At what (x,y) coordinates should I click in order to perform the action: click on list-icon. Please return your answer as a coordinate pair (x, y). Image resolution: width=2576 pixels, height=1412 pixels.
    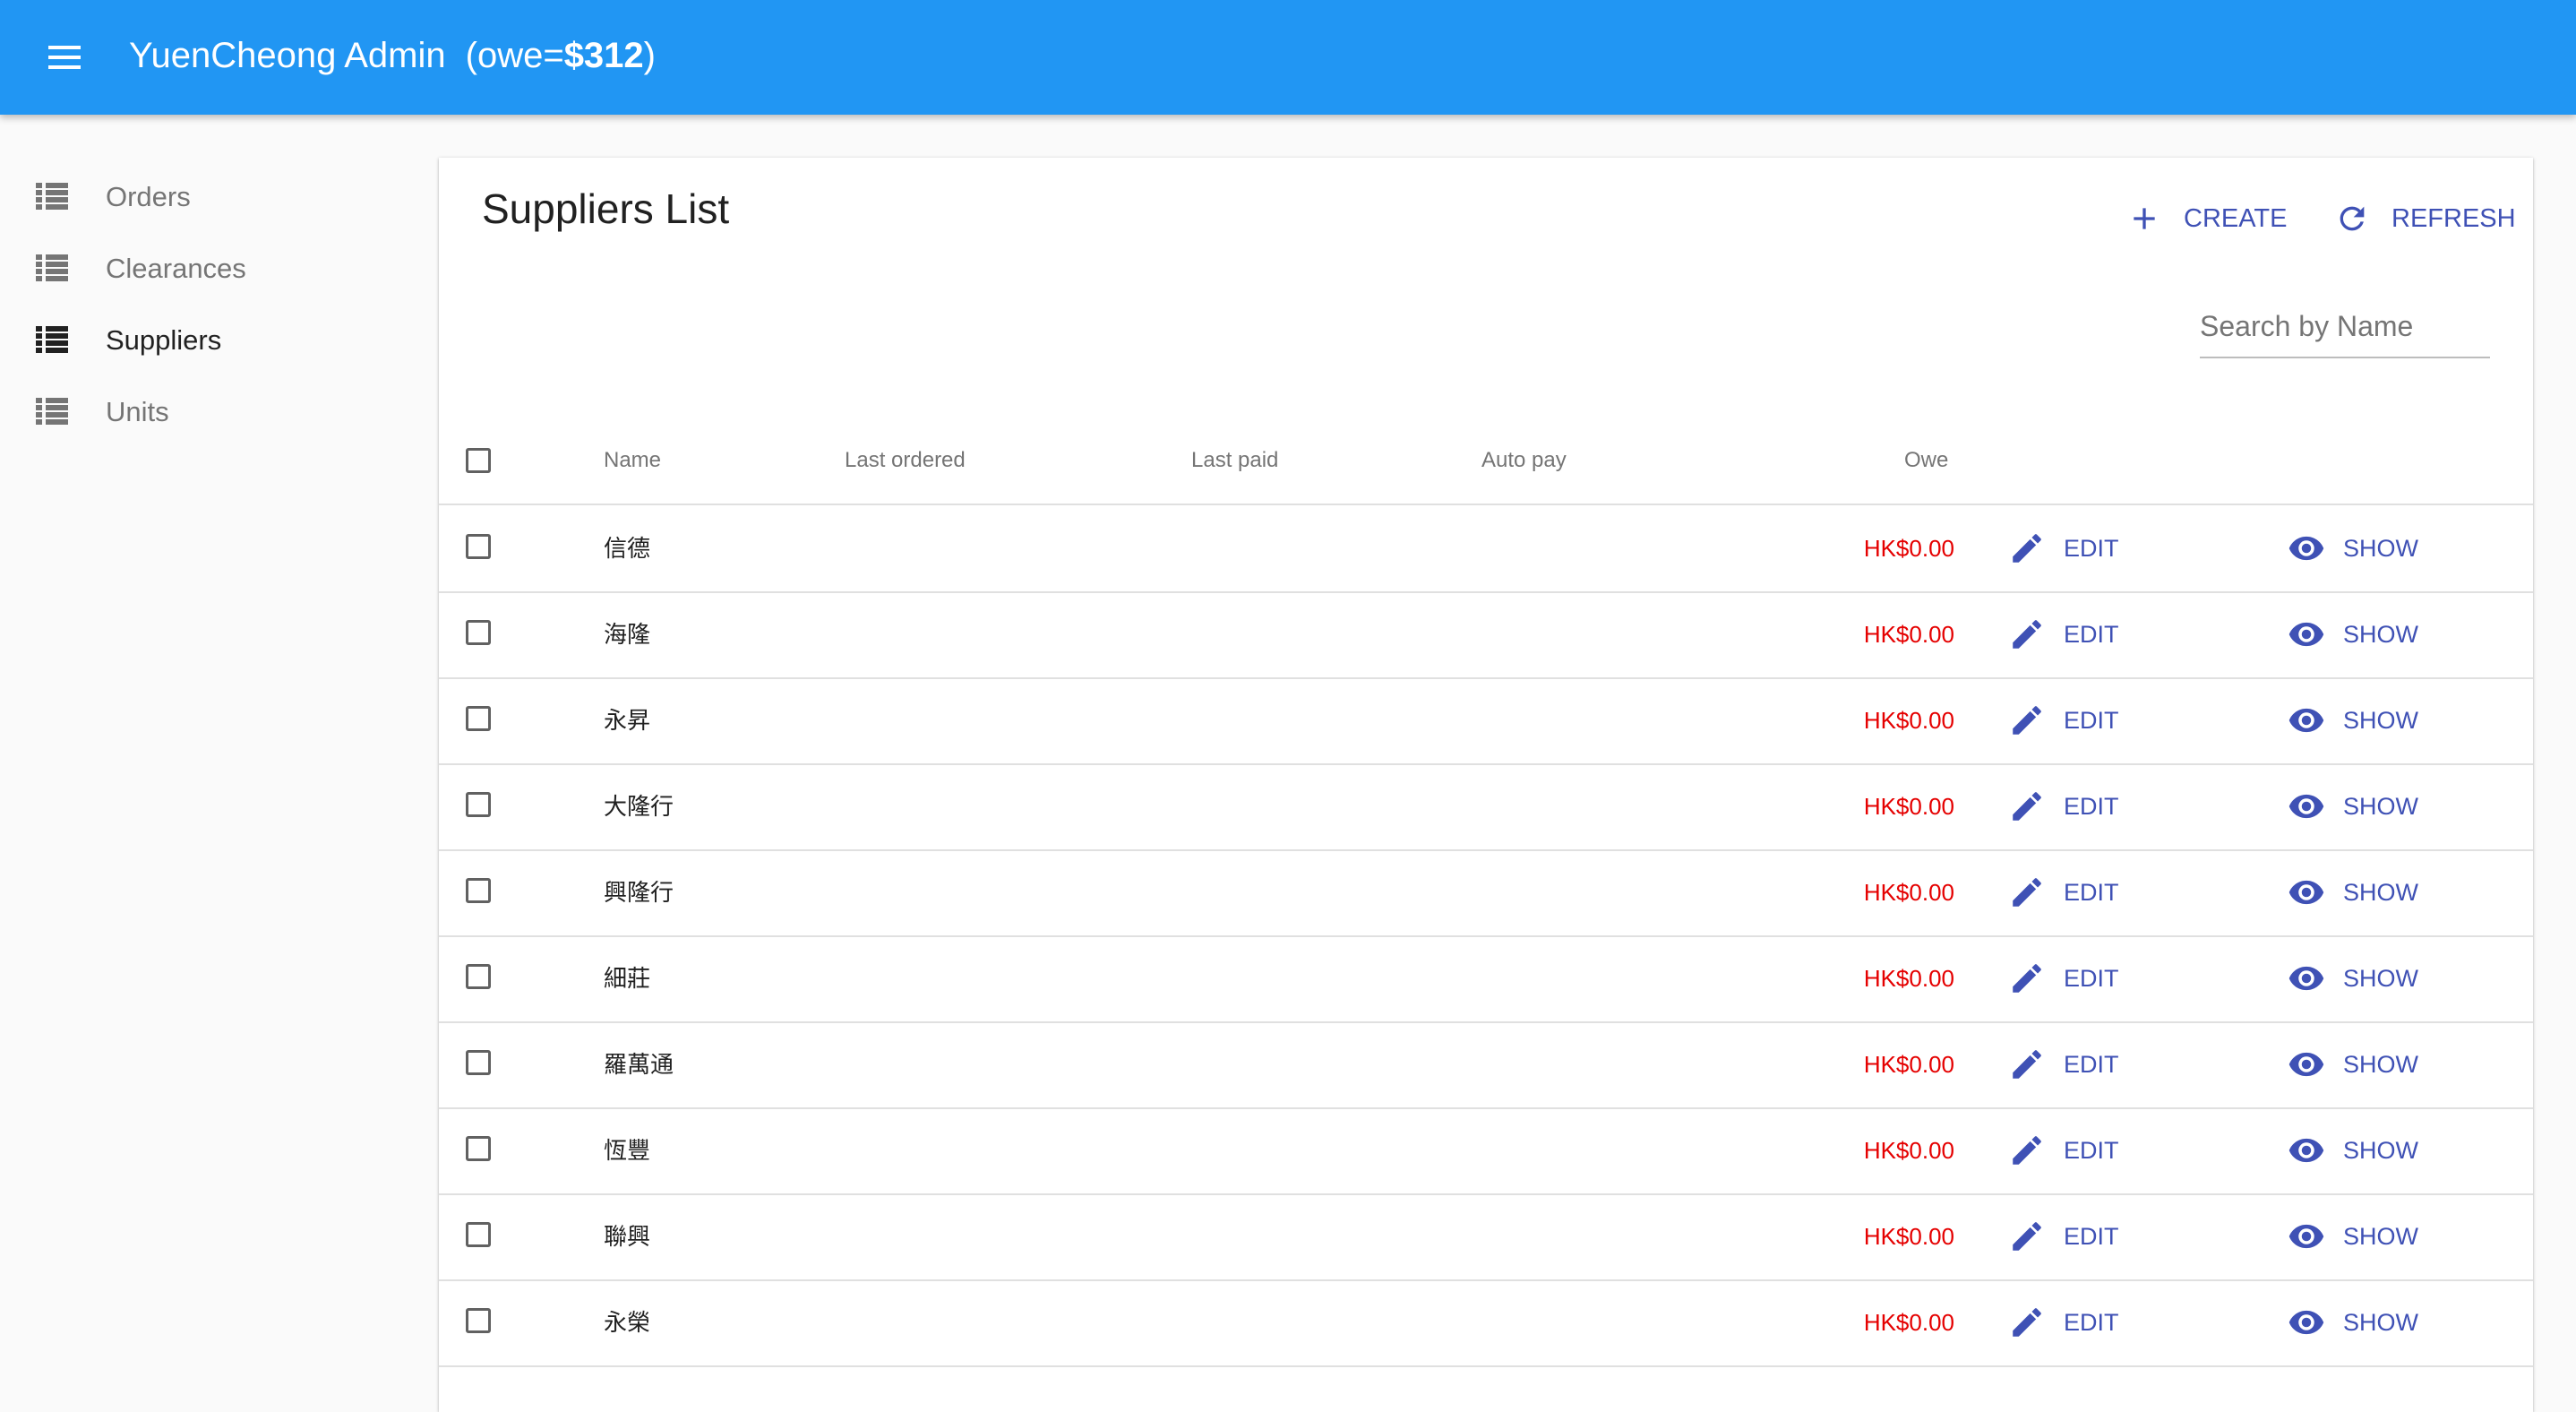
    Looking at the image, I should click on (52, 267).